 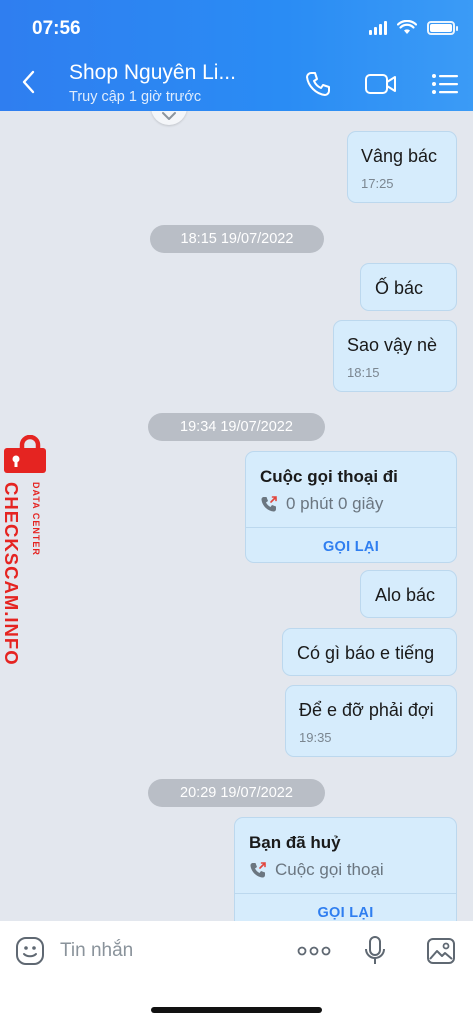 I want to click on message-bubble: Sao vậy nè 18:15, so click(x=395, y=356).